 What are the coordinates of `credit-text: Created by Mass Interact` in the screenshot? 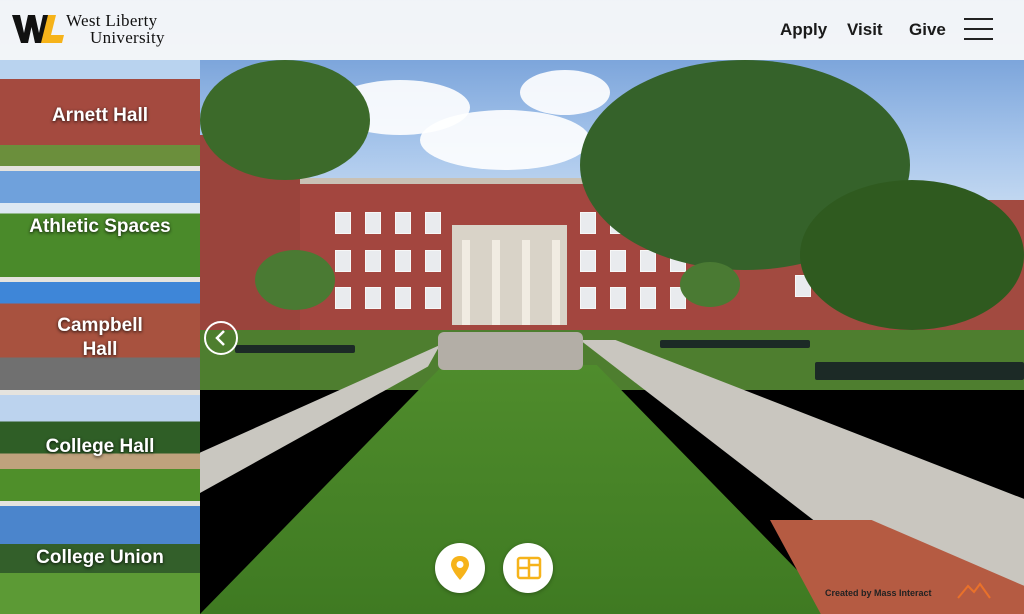 It's located at (878, 593).